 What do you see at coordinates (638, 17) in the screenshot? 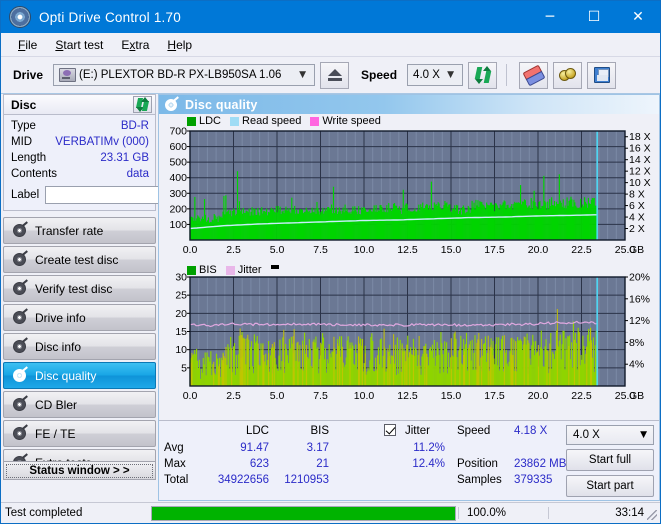
I see `close-icon: ✕` at bounding box center [638, 17].